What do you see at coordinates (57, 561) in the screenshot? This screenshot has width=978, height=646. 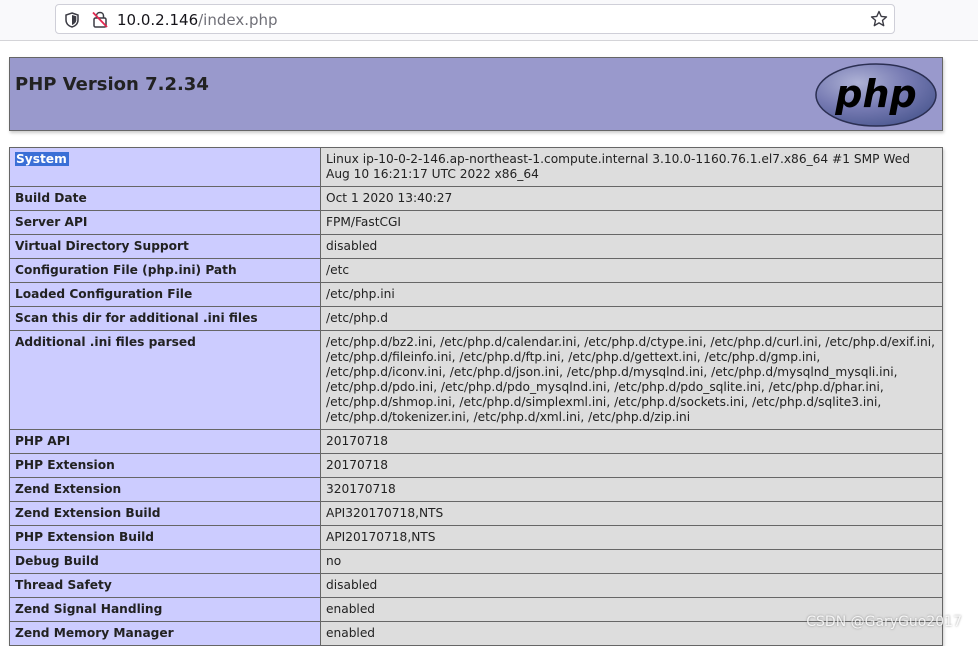 I see `key-text: Debug Build` at bounding box center [57, 561].